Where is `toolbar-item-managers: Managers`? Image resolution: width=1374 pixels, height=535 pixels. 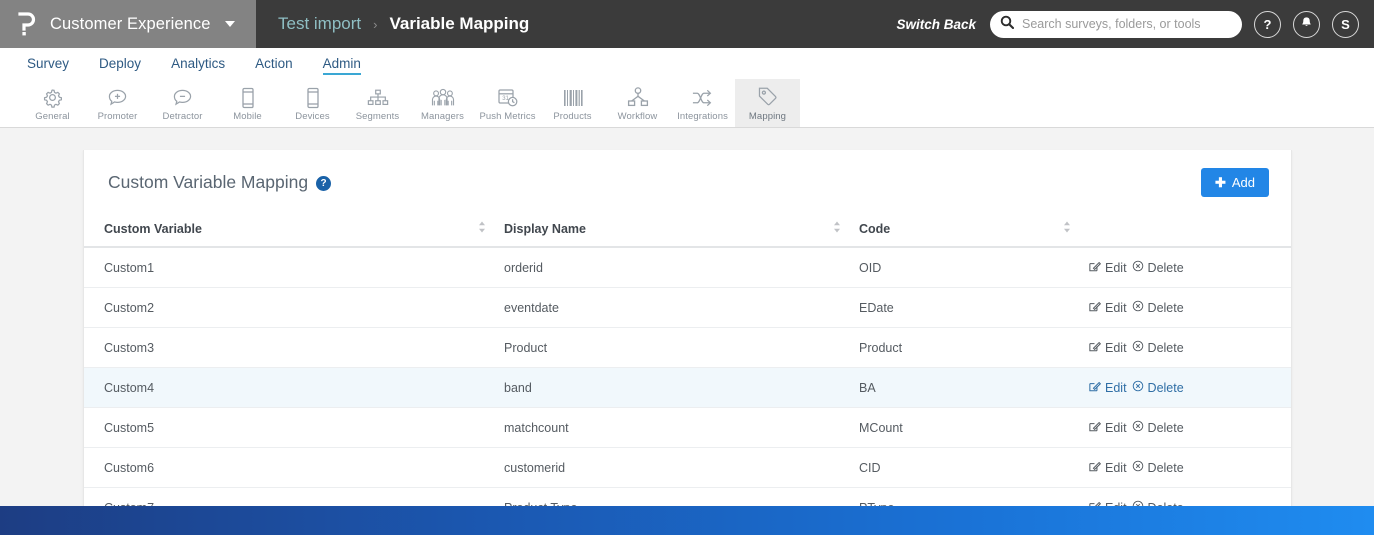
toolbar-item-managers: Managers is located at coordinates (442, 103).